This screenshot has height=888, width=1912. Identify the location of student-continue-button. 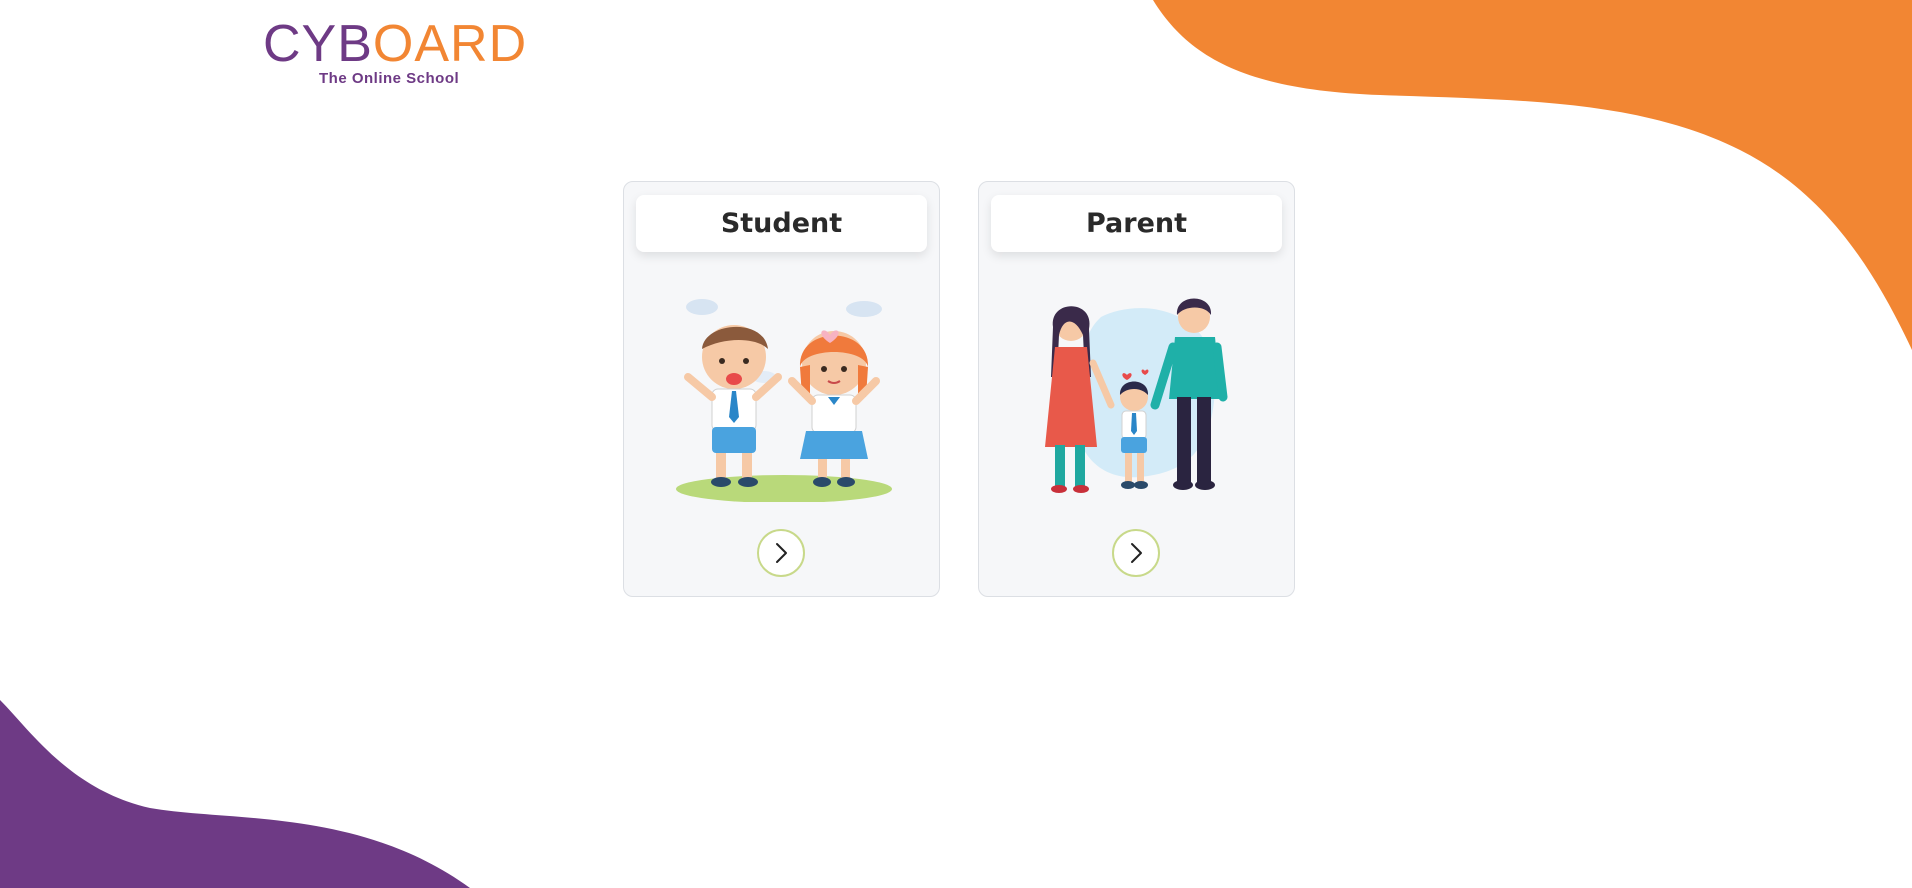
(781, 553).